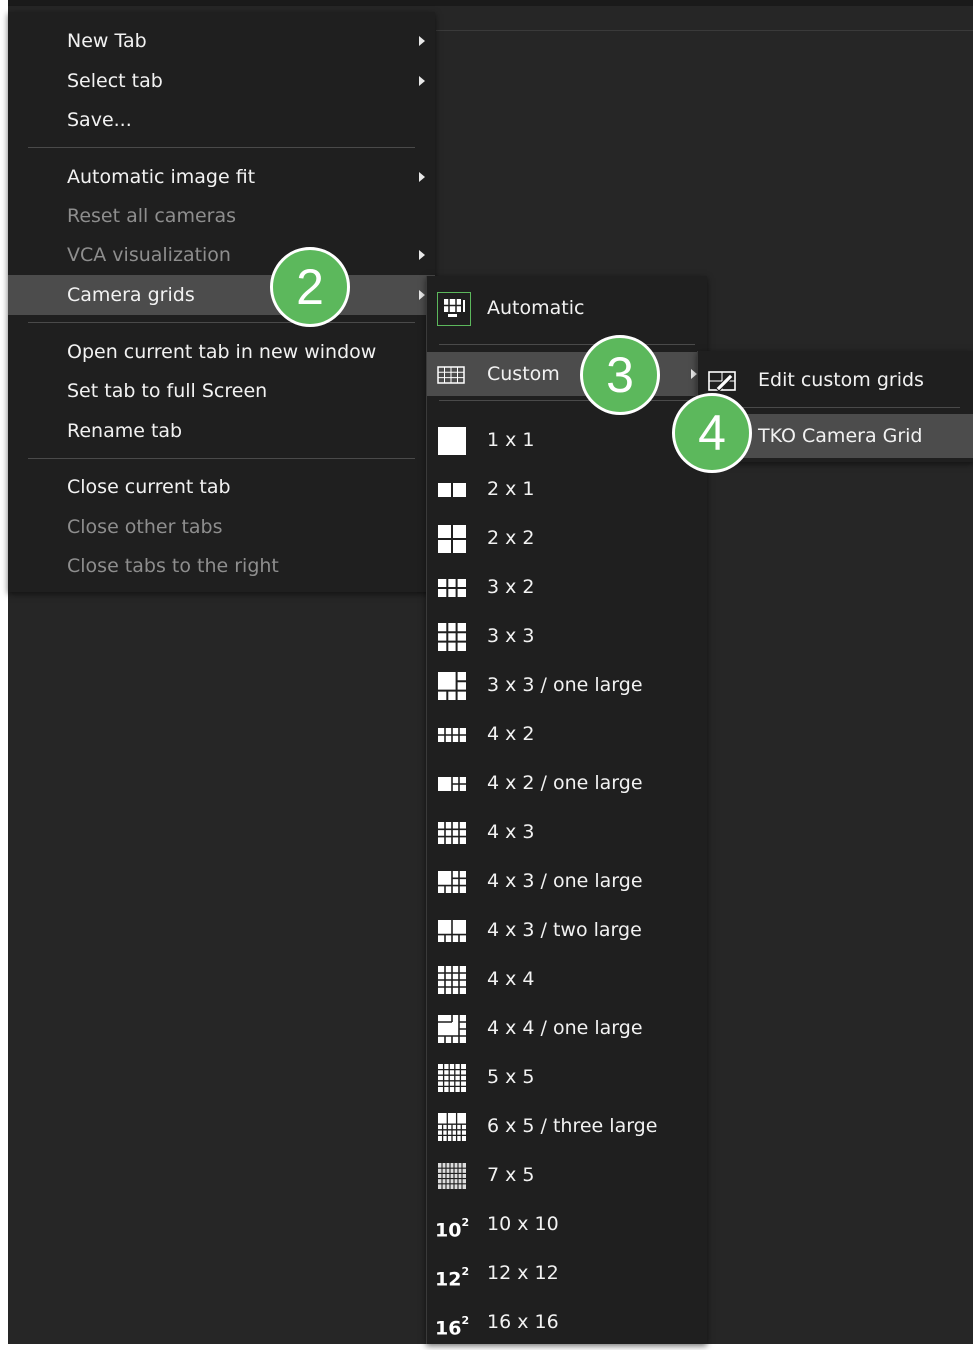 This screenshot has width=973, height=1350. Describe the element at coordinates (151, 216) in the screenshot. I see `menu-item-label: Reset all cameras` at that location.